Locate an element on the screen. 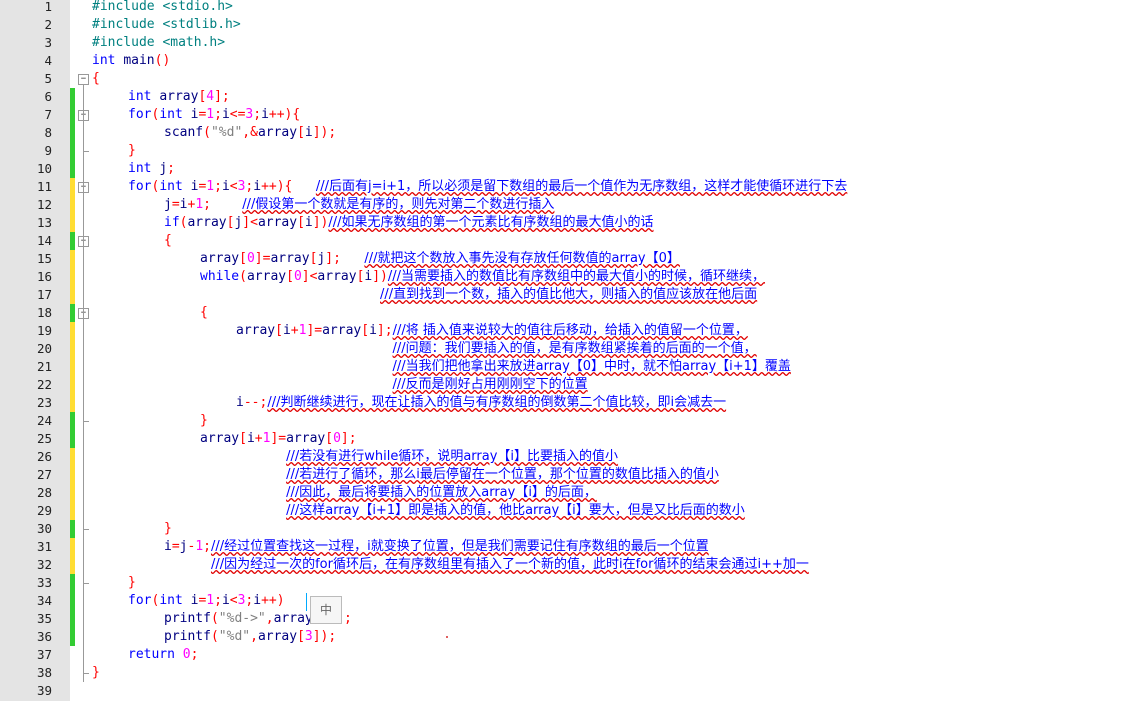  code-line: array[i+1]=array[0]; is located at coordinates (278, 439).